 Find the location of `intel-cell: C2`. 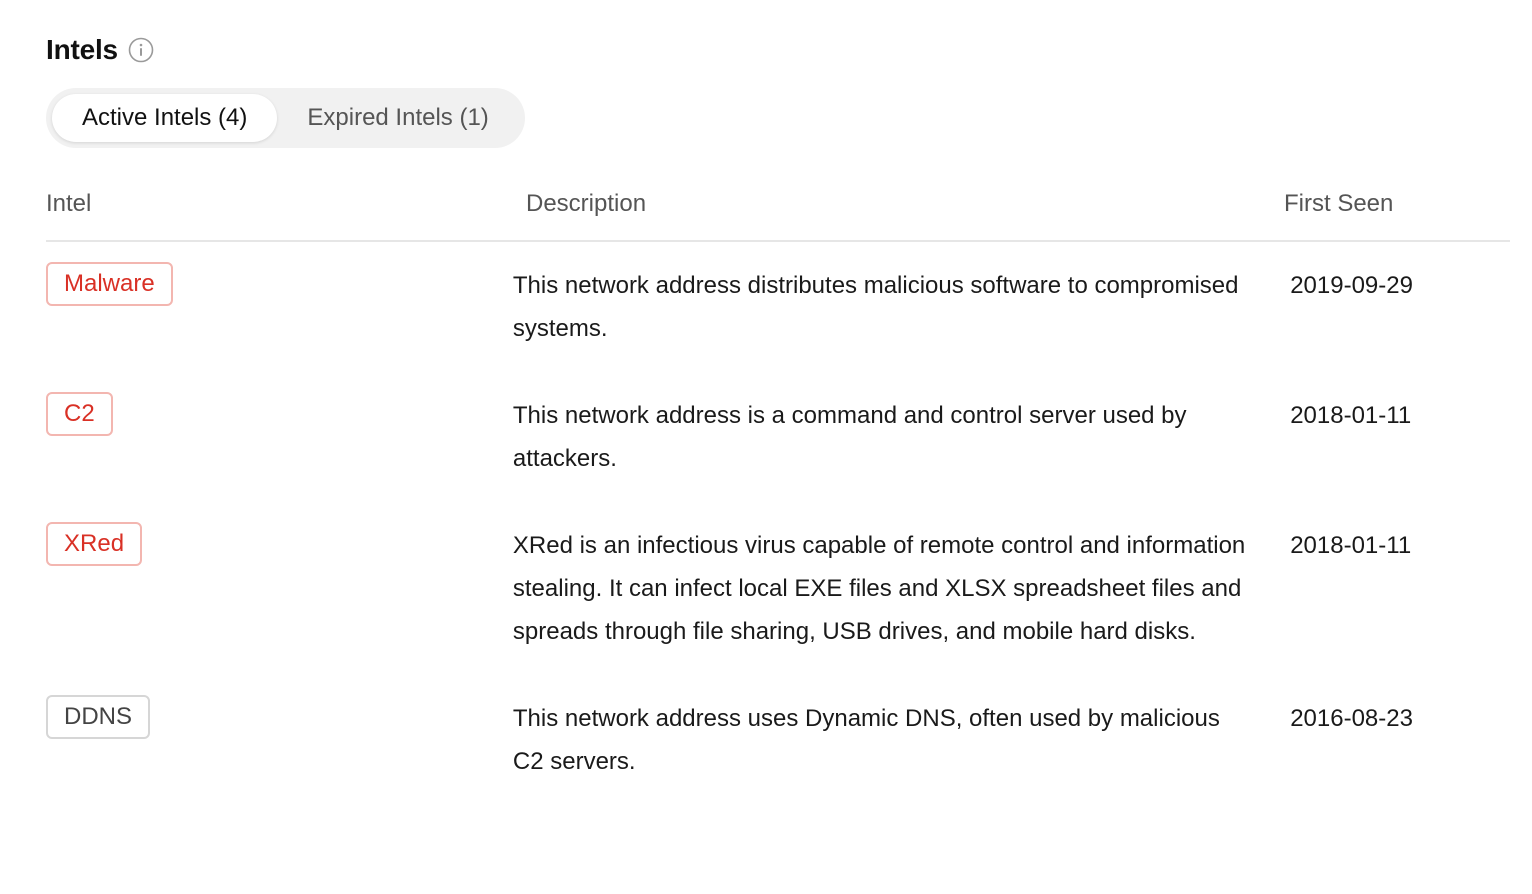

intel-cell: C2 is located at coordinates (279, 414).